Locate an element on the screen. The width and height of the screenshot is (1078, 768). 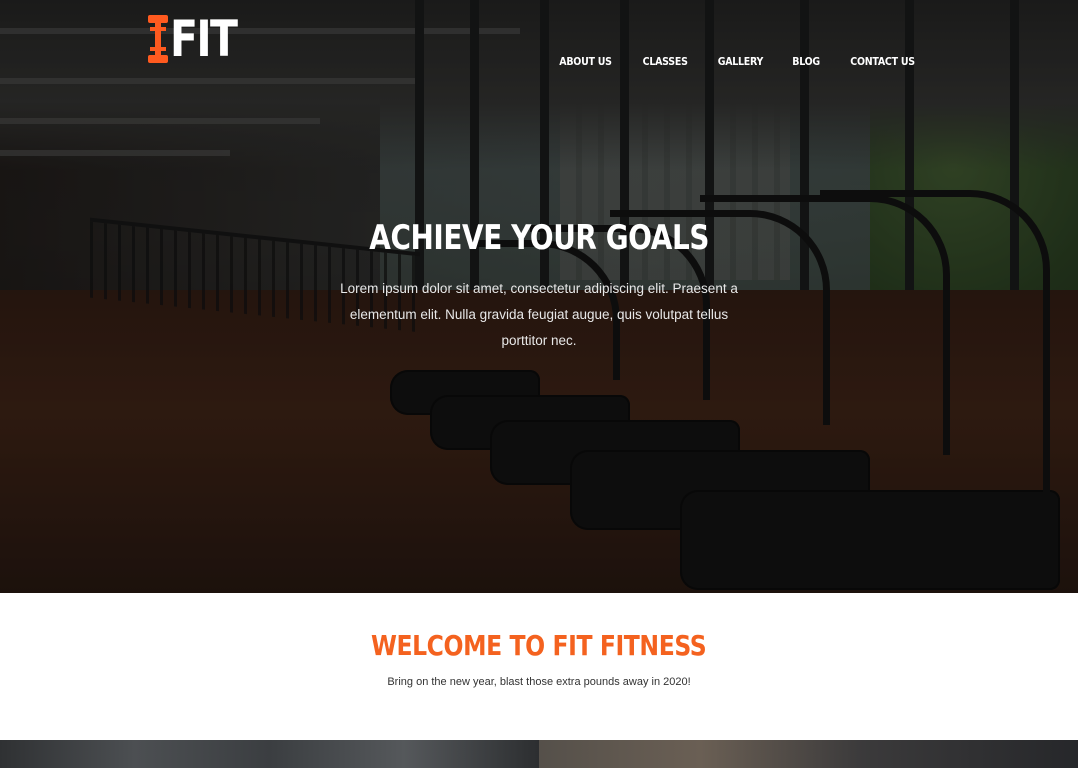
main-nav: ABOUT US CLASSES GALLERY BLOG CONTACT US is located at coordinates (737, 61).